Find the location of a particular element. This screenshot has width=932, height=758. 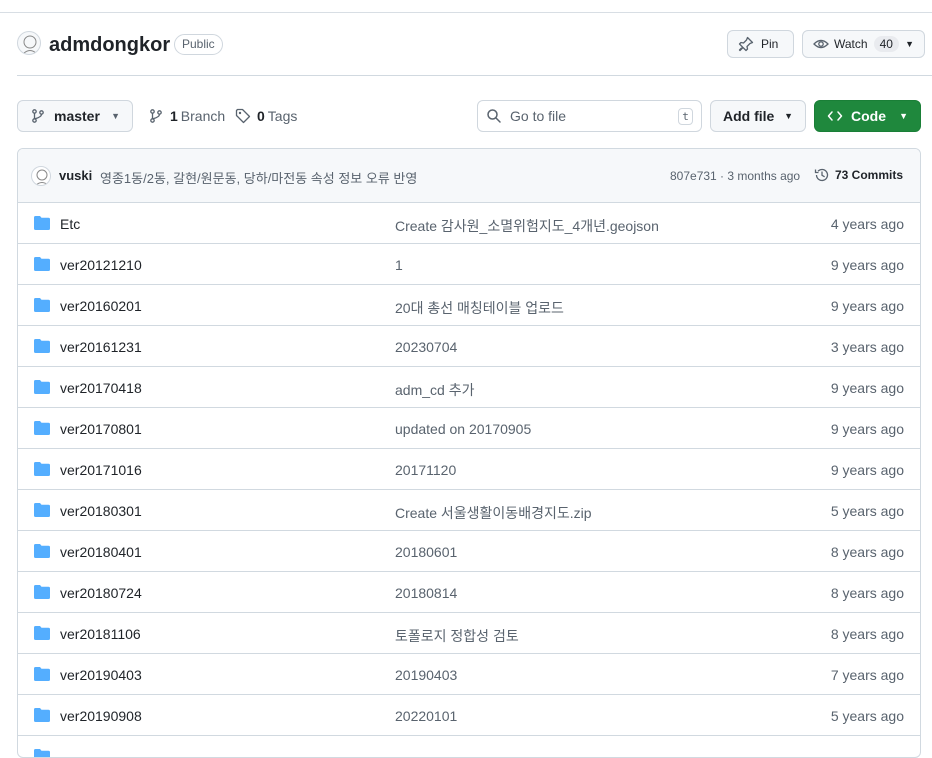

branch-selector: master ▼ is located at coordinates (75, 116).